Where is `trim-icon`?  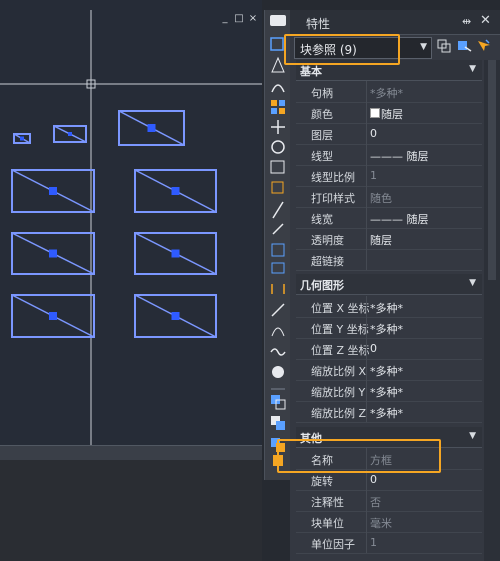 trim-icon is located at coordinates (278, 210).